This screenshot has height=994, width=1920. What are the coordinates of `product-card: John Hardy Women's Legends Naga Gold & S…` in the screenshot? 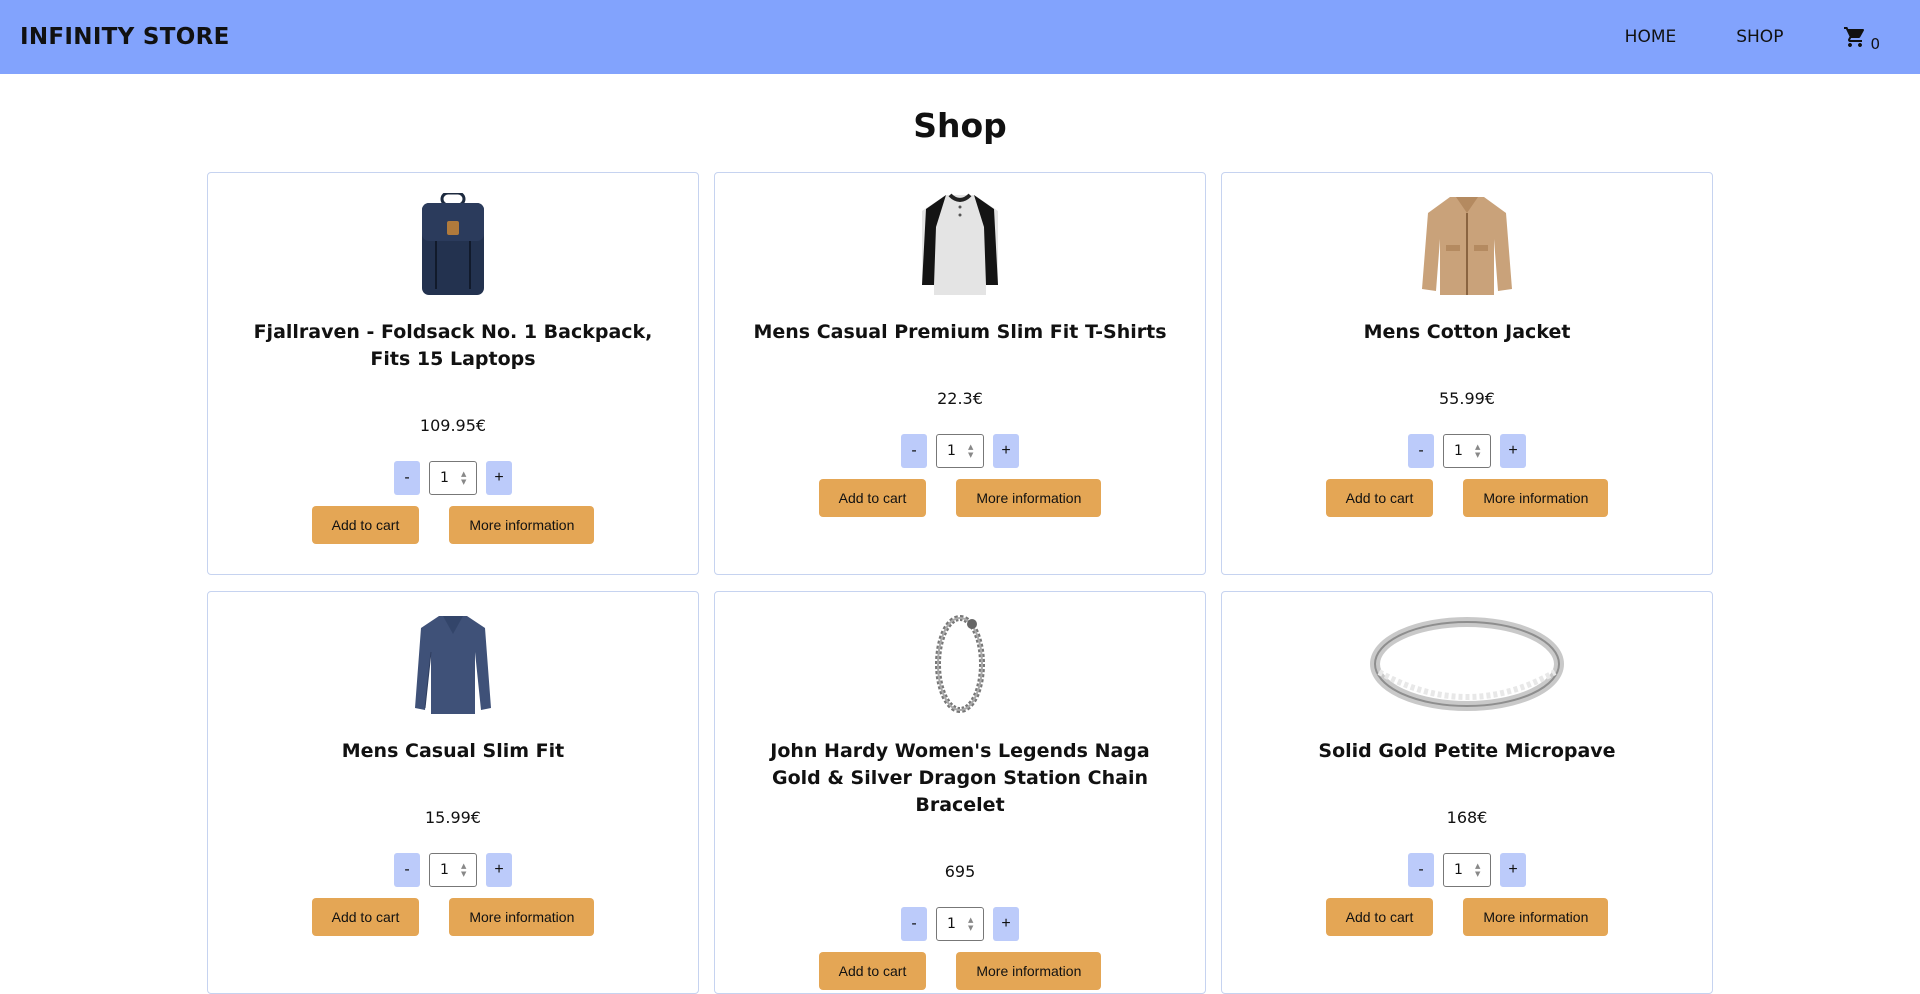 It's located at (960, 792).